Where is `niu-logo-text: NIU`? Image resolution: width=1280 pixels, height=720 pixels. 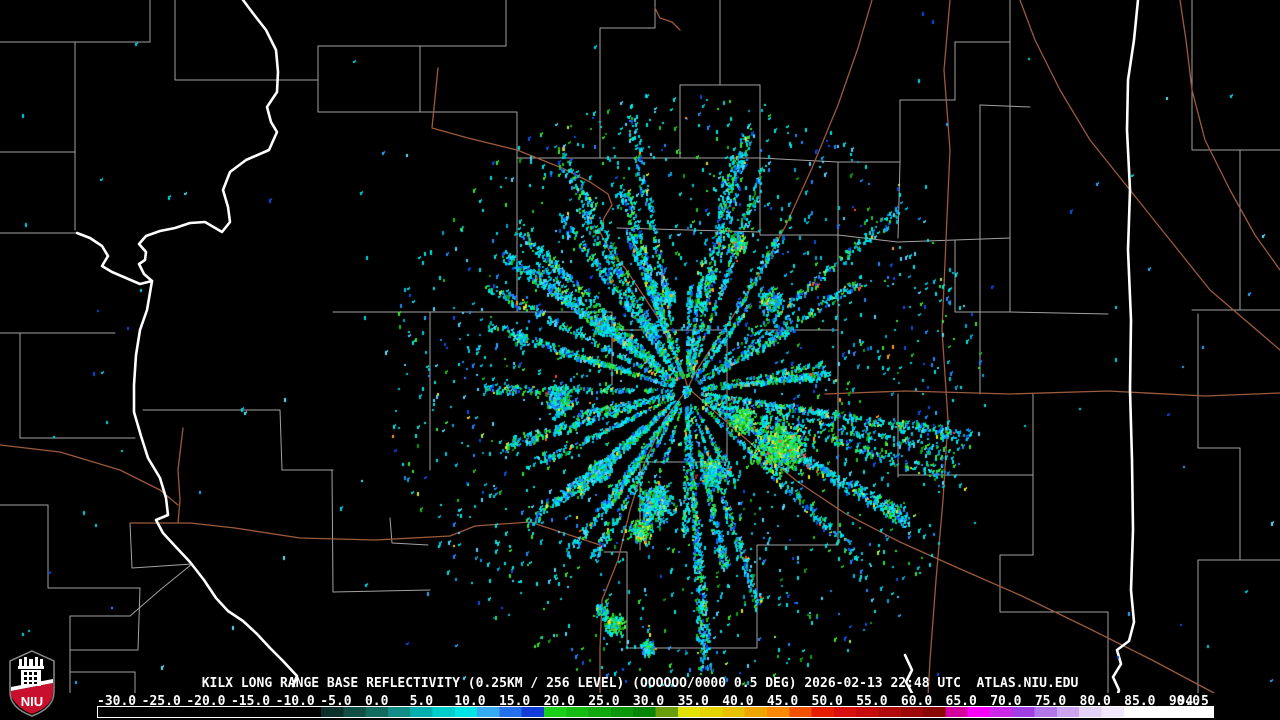 niu-logo-text: NIU is located at coordinates (32, 701).